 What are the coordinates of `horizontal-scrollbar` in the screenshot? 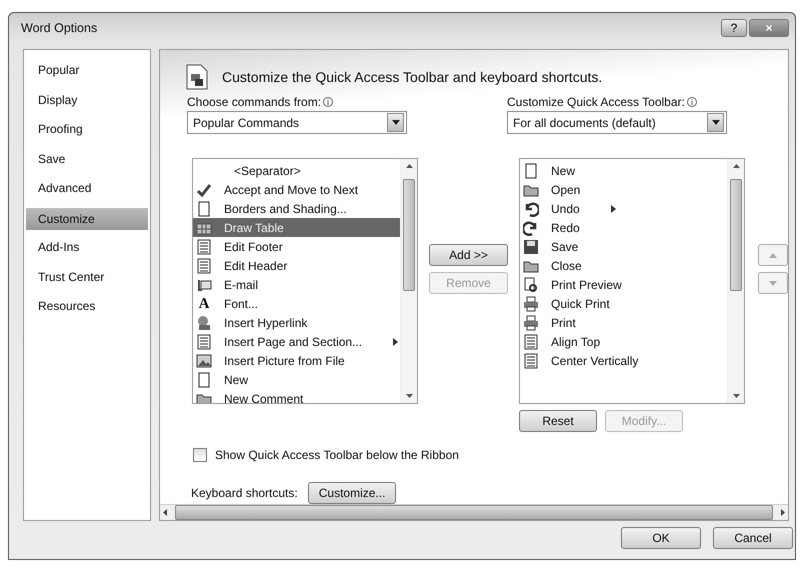 It's located at (474, 512).